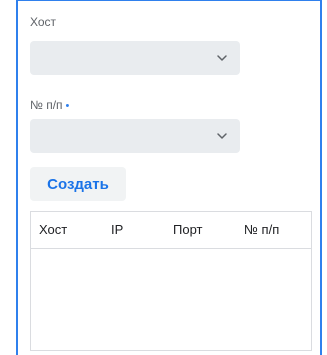 Image resolution: width=327 pixels, height=355 pixels. What do you see at coordinates (43, 22) in the screenshot?
I see `host-label: Хост` at bounding box center [43, 22].